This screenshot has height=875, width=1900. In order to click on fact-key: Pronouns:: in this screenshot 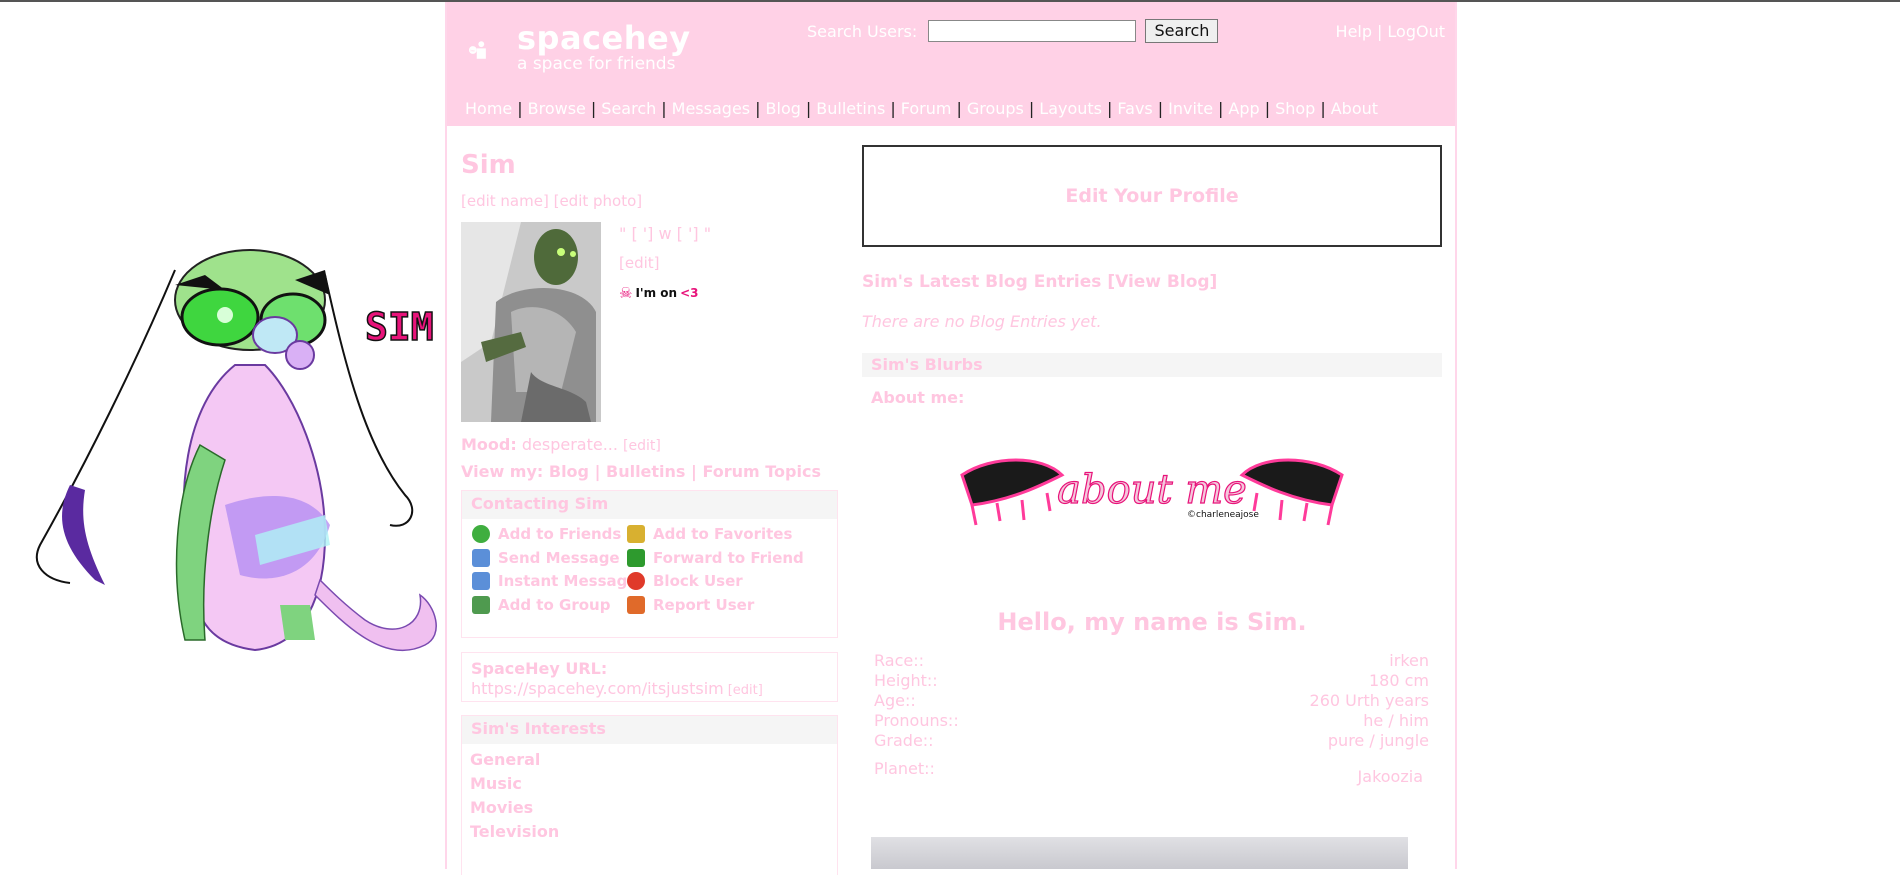, I will do `click(916, 720)`.